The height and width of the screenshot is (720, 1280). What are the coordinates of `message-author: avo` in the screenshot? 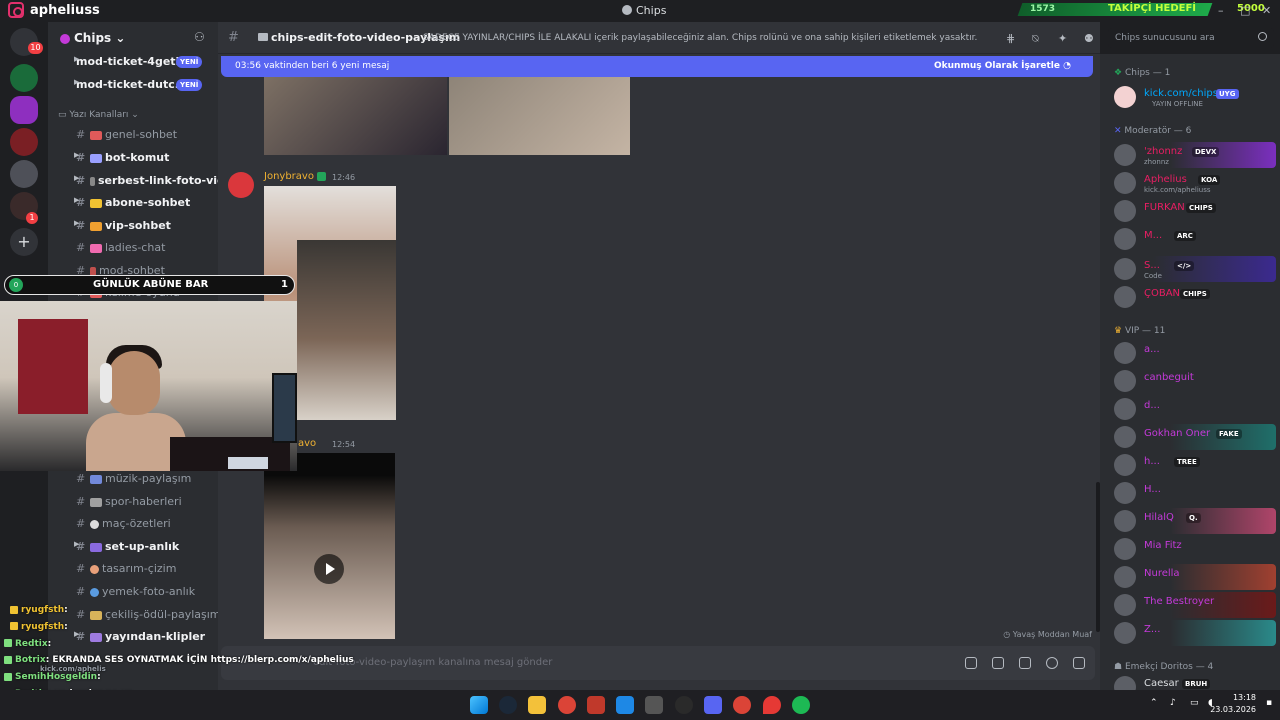 It's located at (307, 443).